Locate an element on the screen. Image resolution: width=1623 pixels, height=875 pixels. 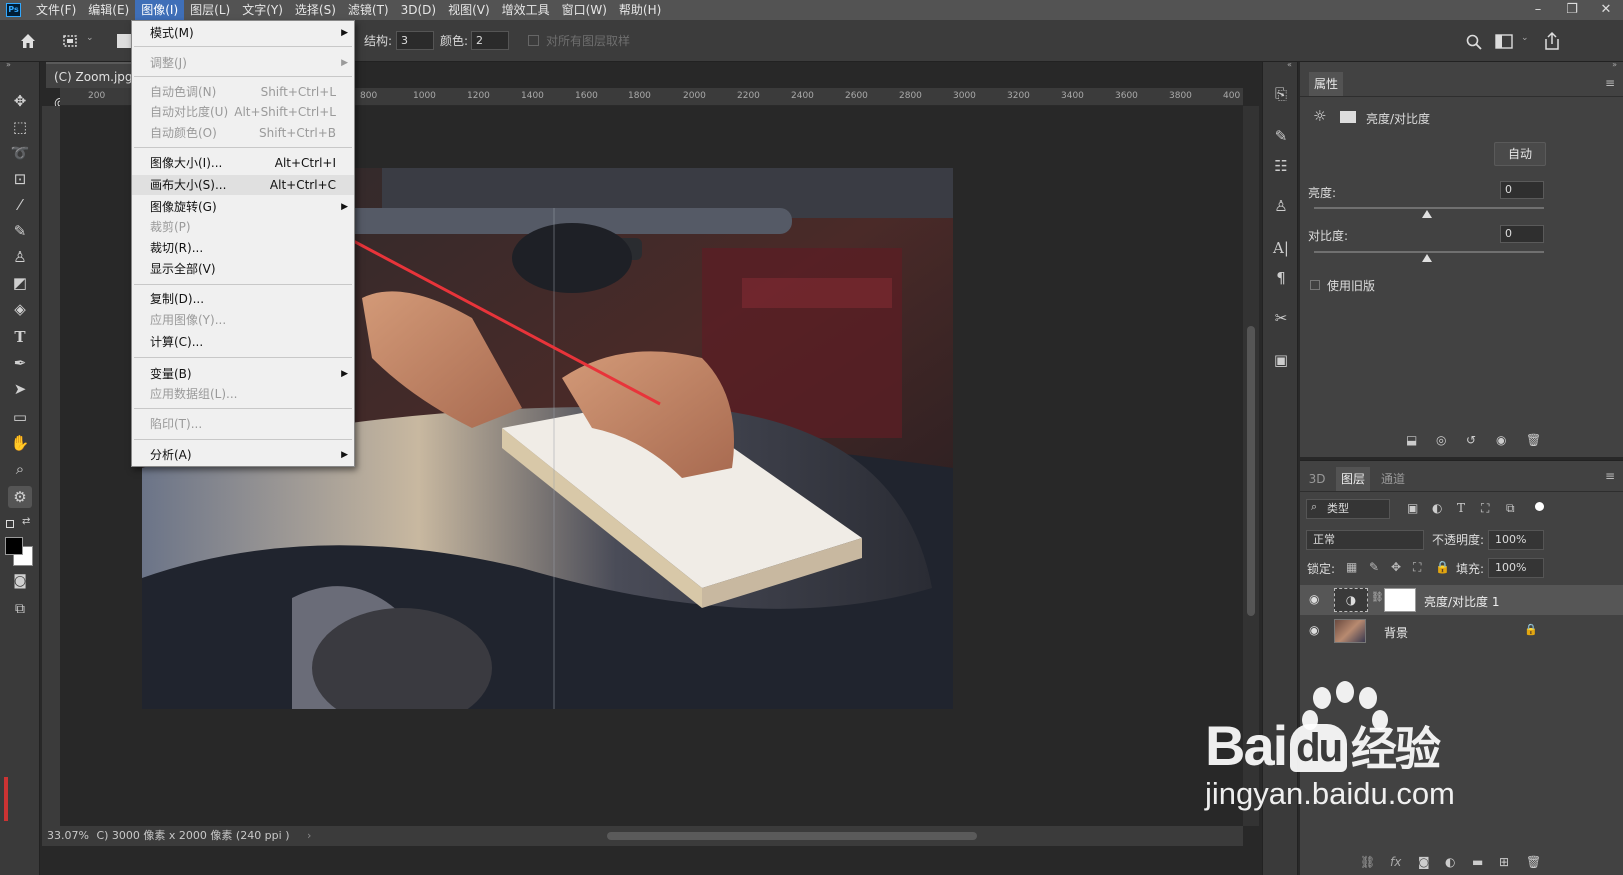
share-icon is located at coordinates (1552, 41).